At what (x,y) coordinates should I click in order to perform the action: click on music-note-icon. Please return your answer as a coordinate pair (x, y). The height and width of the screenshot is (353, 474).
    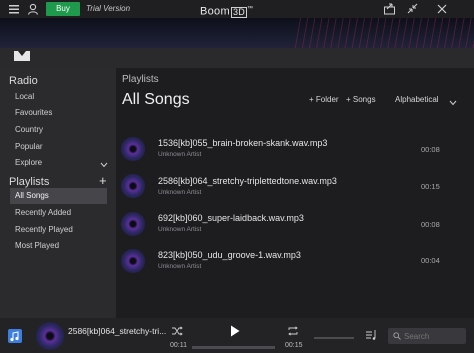
    Looking at the image, I should click on (15, 336).